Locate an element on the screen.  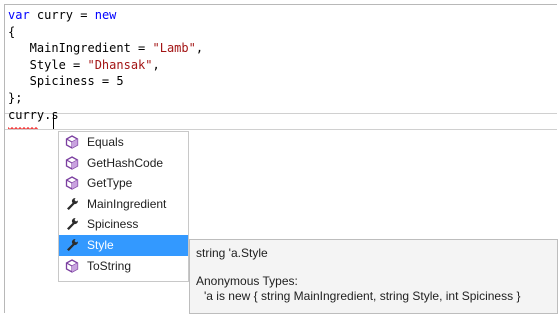
completion-item-style: Style is located at coordinates (123, 245).